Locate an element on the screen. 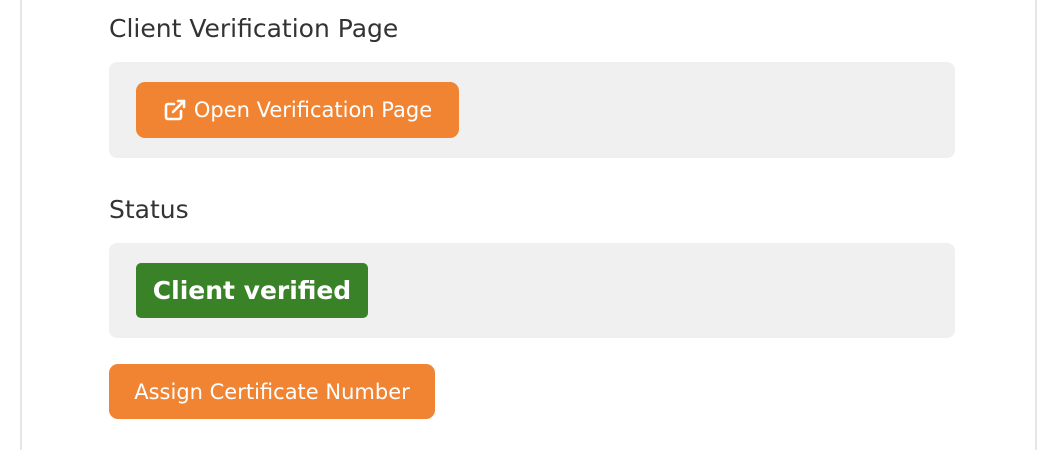  external-link-icon is located at coordinates (175, 110).